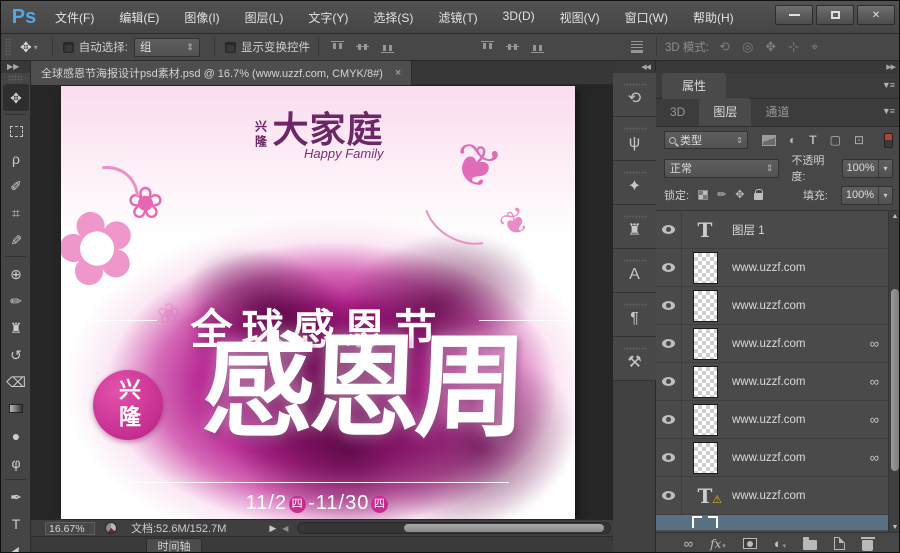 Image resolution: width=900 pixels, height=553 pixels. What do you see at coordinates (770, 47) in the screenshot?
I see `3d-drag-icon: ✥` at bounding box center [770, 47].